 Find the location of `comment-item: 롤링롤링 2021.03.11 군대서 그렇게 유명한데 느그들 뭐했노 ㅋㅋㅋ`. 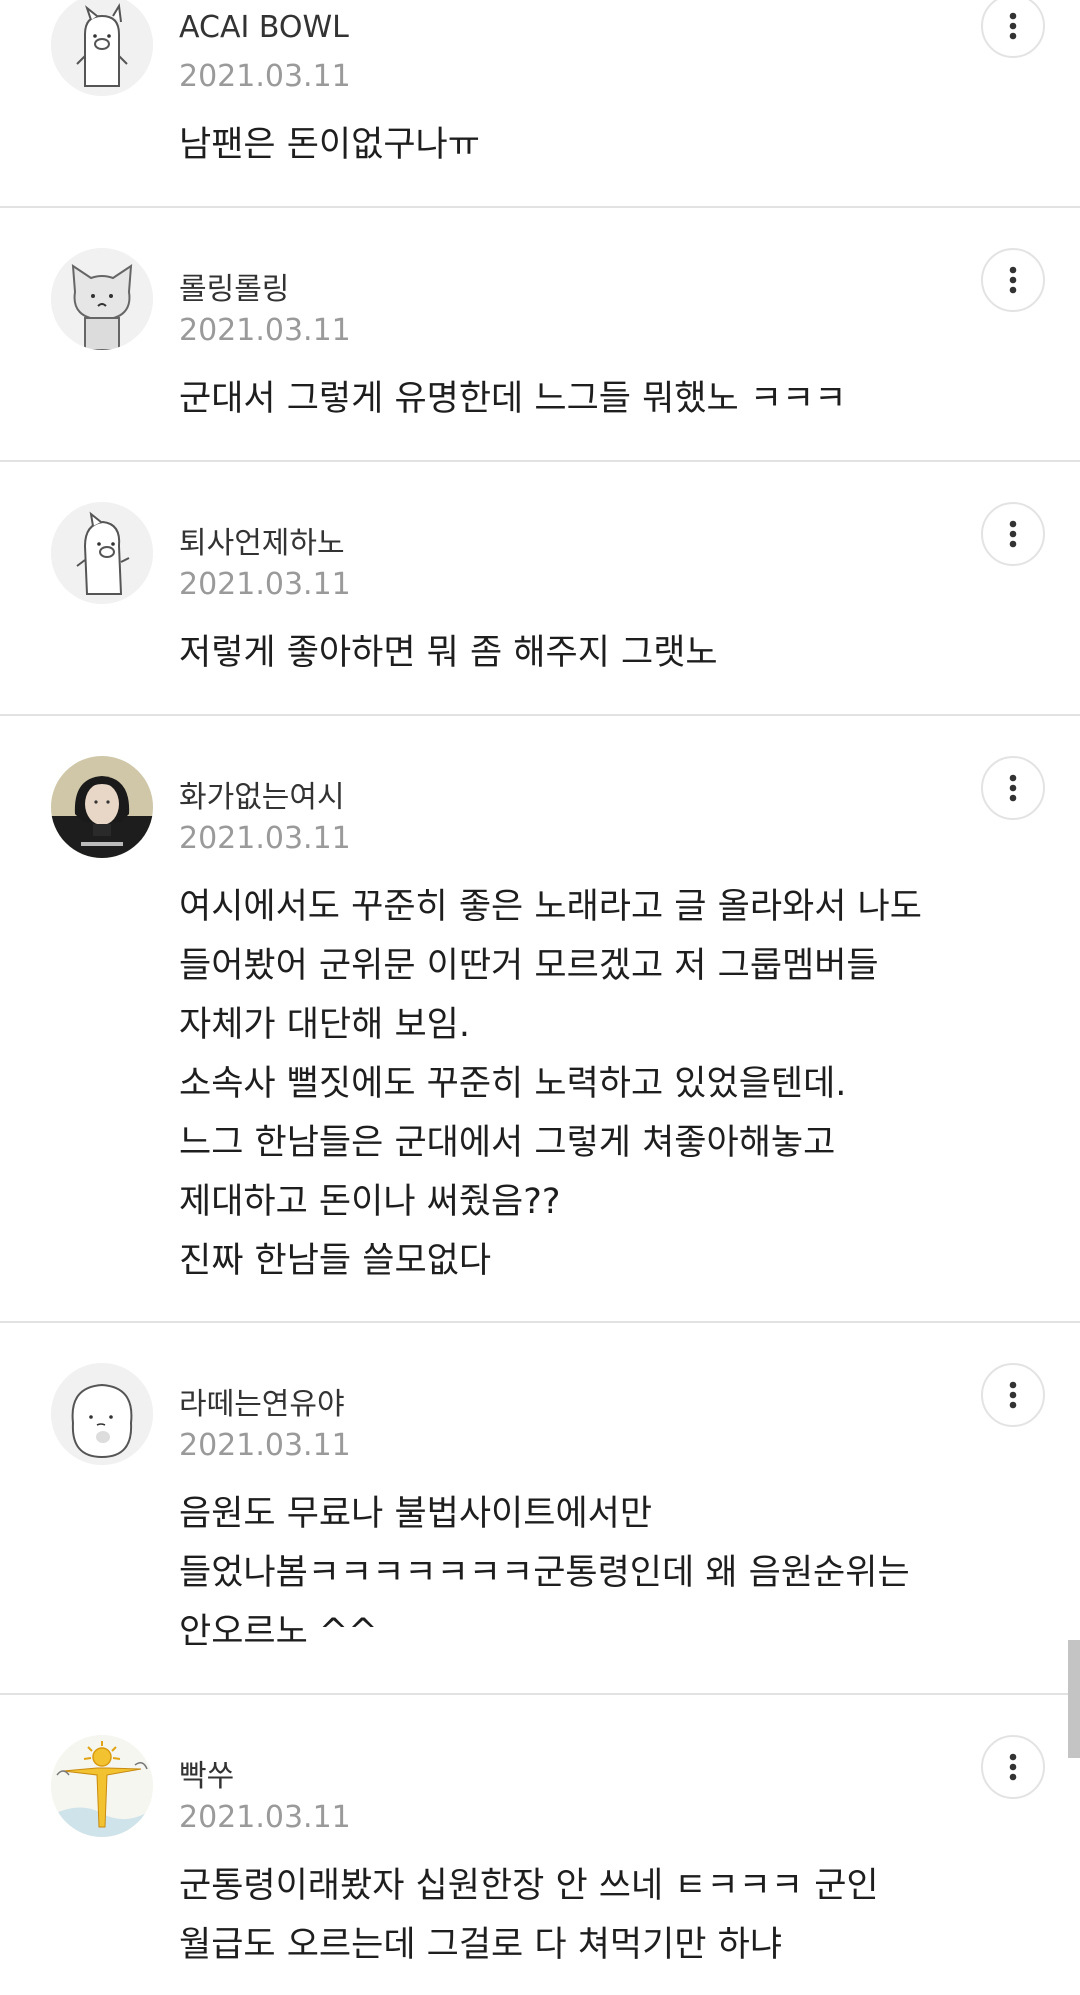

comment-item: 롤링롤링 2021.03.11 군대서 그렇게 유명한데 느그들 뭐했노 ㅋㅋㅋ is located at coordinates (540, 335).